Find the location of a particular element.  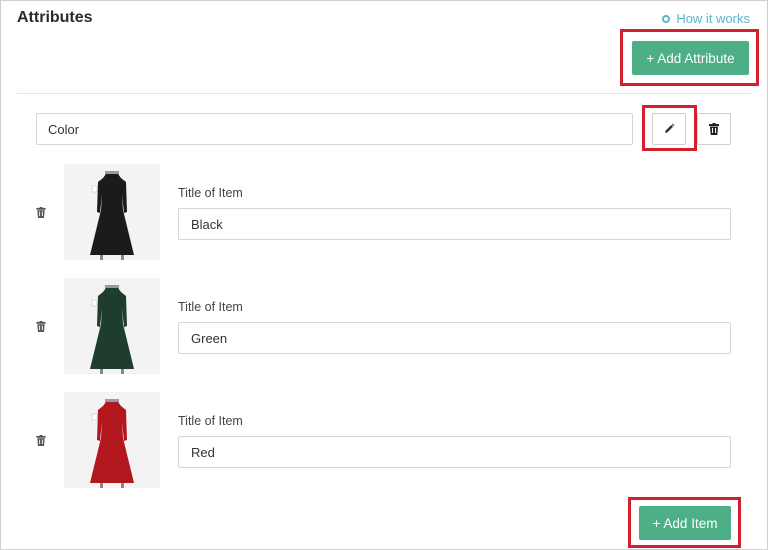

item-title-input: Green is located at coordinates (454, 338).